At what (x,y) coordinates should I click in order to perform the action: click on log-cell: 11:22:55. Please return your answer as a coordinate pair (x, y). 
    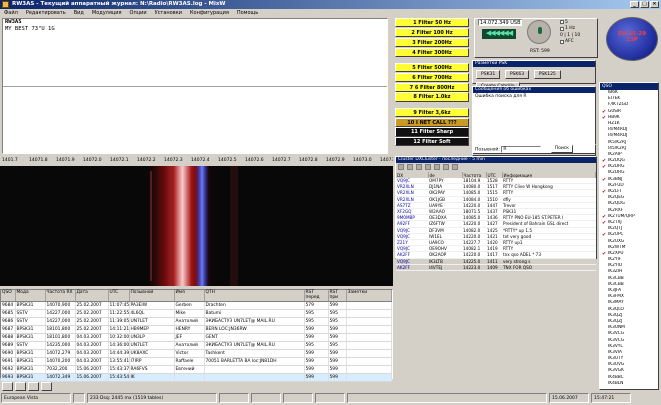
    Looking at the image, I should click on (119, 313).